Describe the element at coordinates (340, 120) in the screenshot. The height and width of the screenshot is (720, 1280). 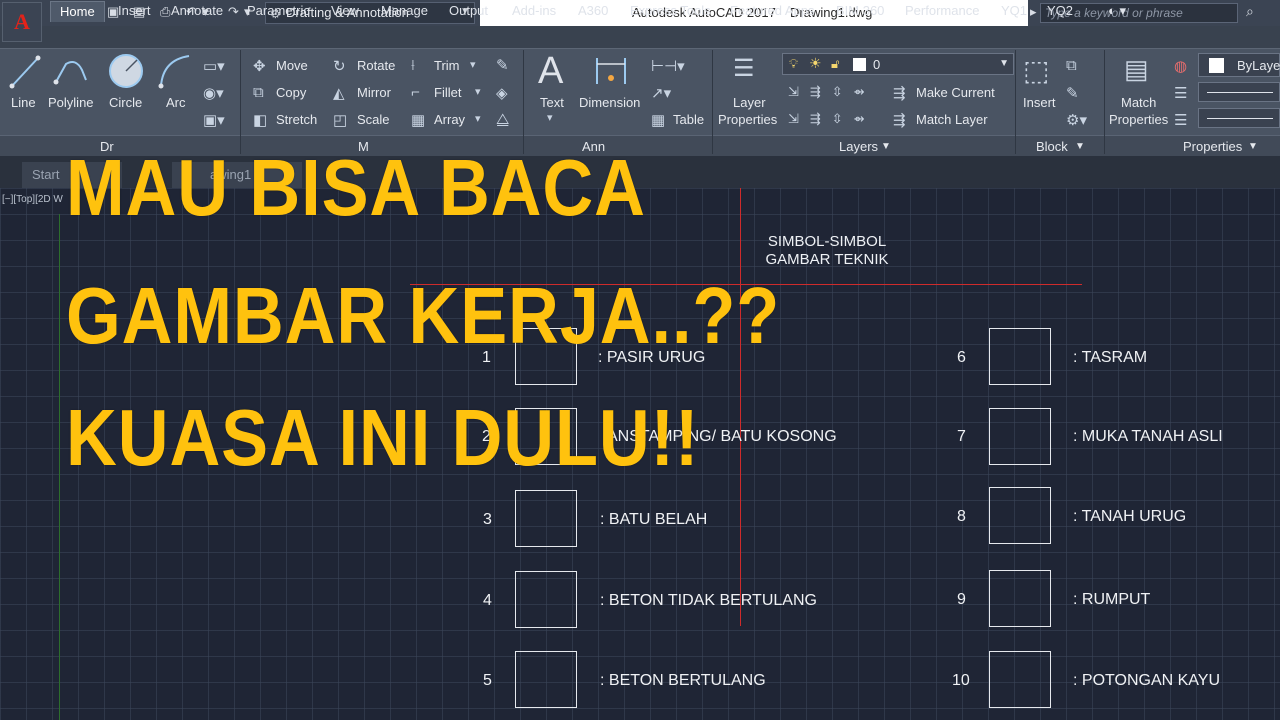
I see `scale-icon: ◰` at that location.